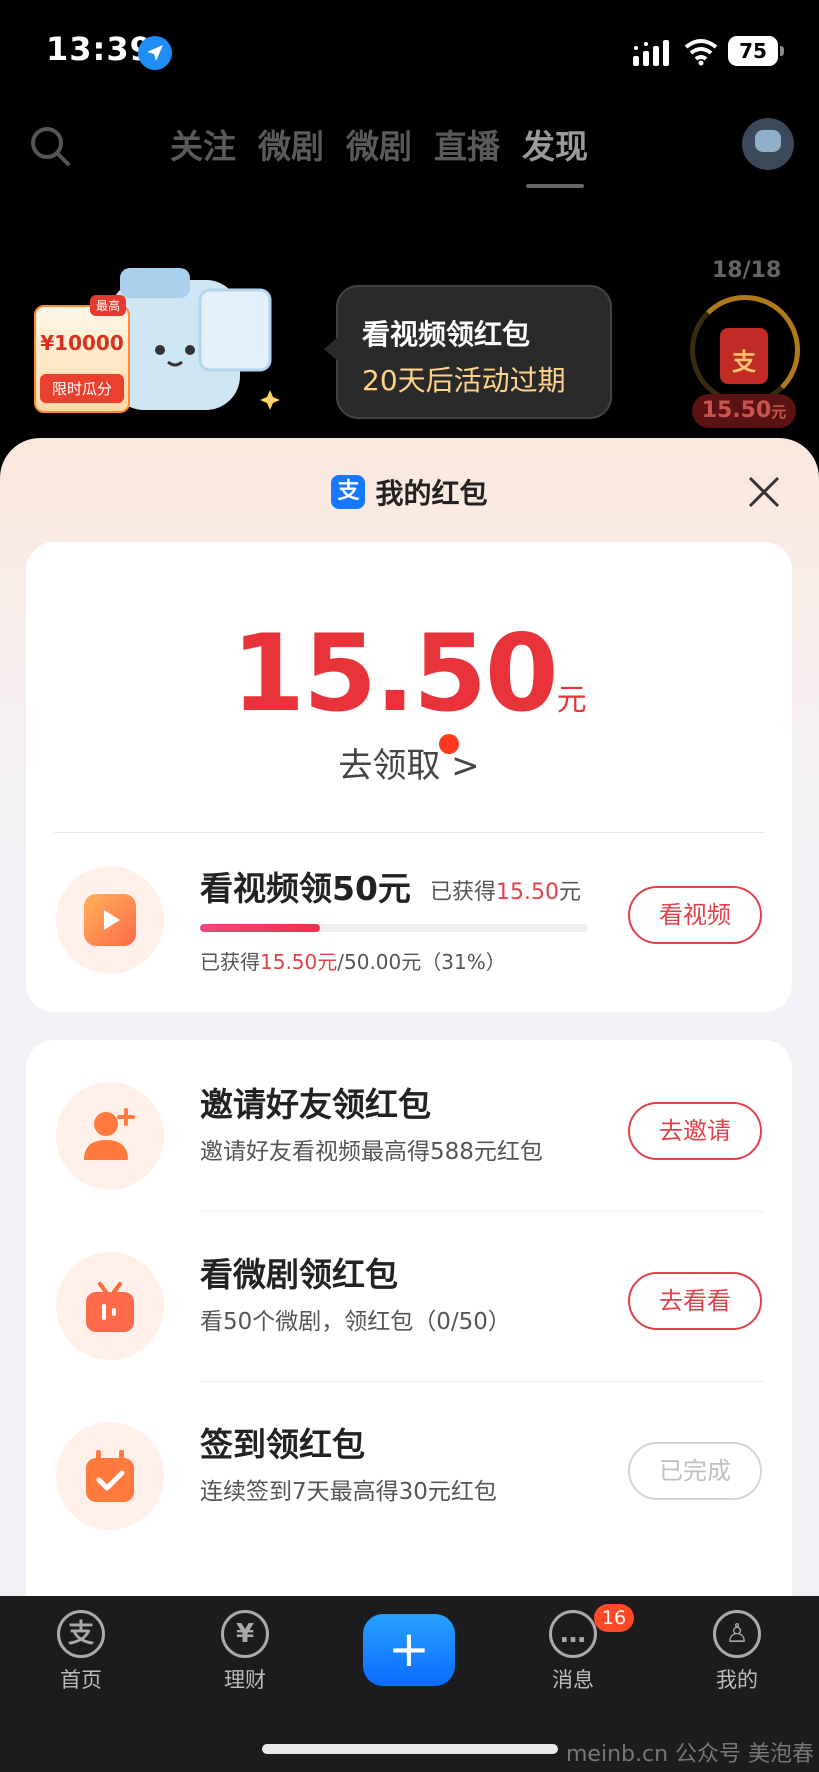 The height and width of the screenshot is (1772, 819). What do you see at coordinates (230, 962) in the screenshot?
I see `progress-prefix: 已获得` at bounding box center [230, 962].